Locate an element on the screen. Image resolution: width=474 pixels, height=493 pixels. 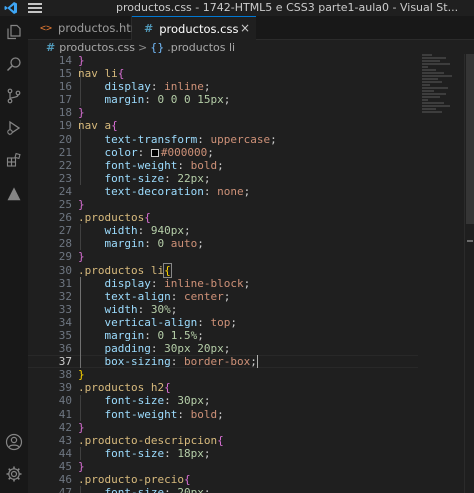
code-line: 36 padding: 30px 20px; is located at coordinates (251, 348).